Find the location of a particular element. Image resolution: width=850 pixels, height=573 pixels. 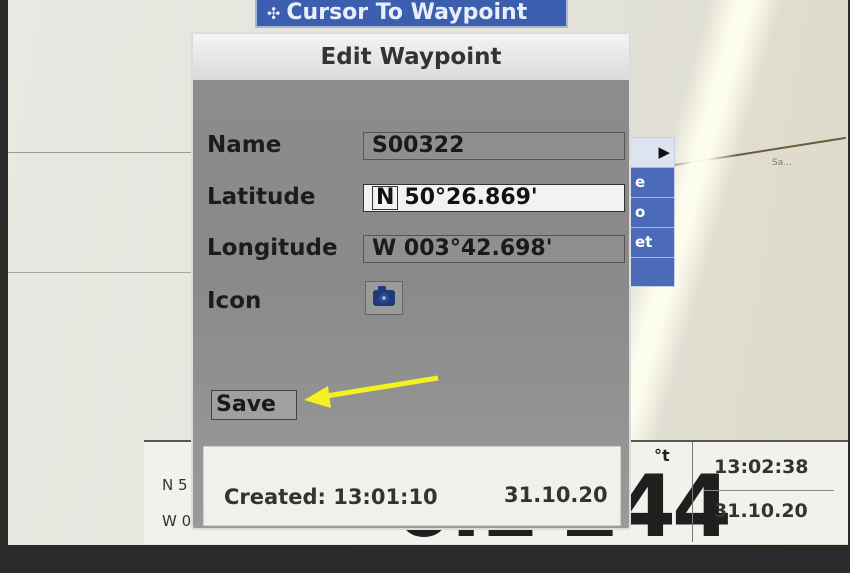

arrow-shaft is located at coordinates (379, 387).